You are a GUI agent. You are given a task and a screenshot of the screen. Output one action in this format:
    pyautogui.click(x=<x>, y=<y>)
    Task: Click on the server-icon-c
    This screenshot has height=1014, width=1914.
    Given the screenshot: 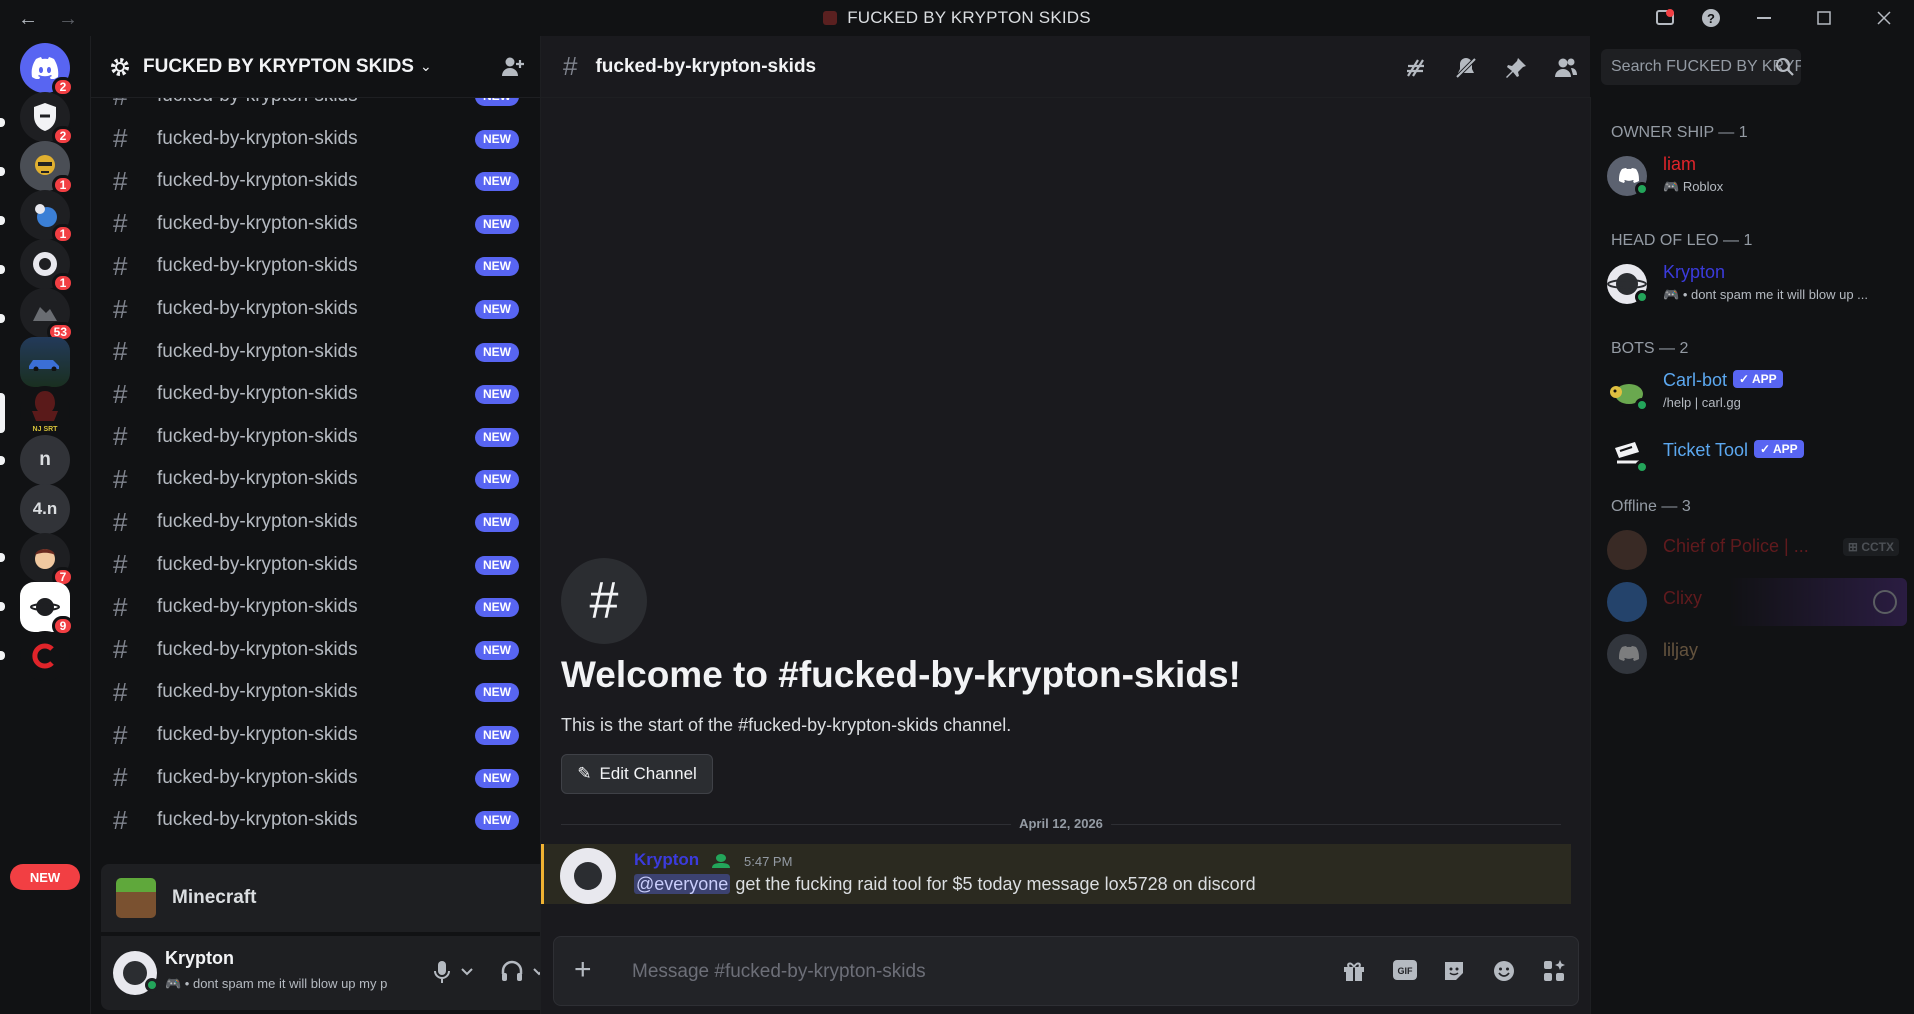 What is the action you would take?
    pyautogui.click(x=45, y=656)
    